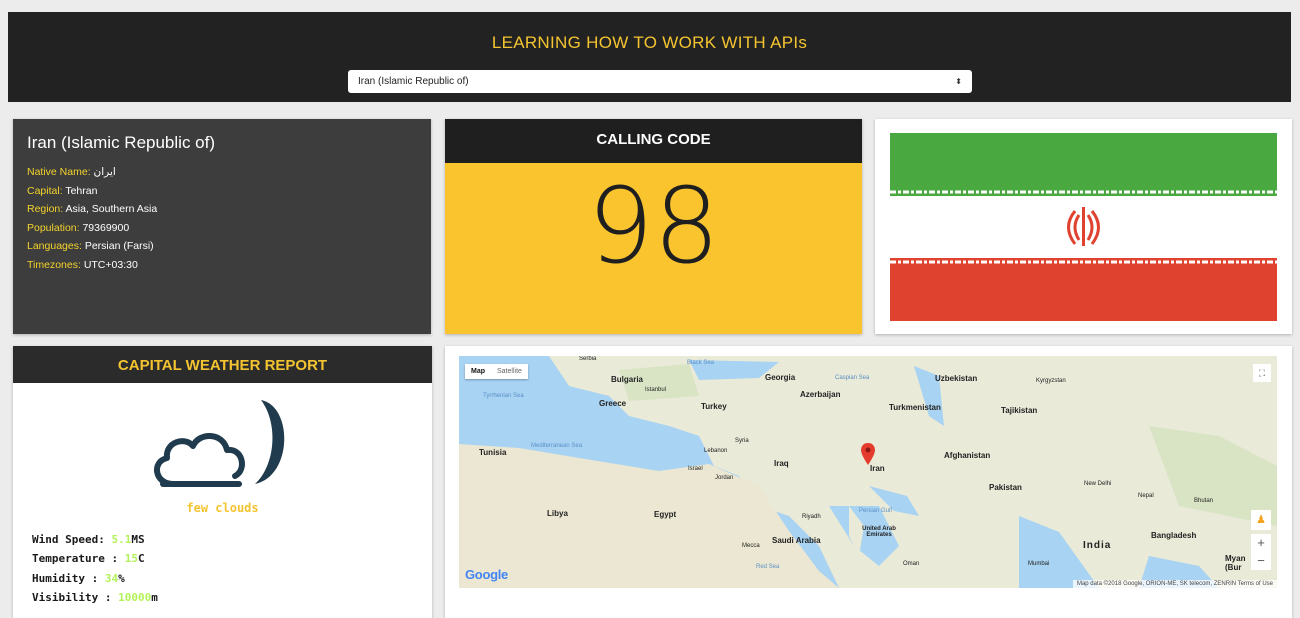 This screenshot has width=1300, height=618. I want to click on iran-flag, so click(1083, 227).